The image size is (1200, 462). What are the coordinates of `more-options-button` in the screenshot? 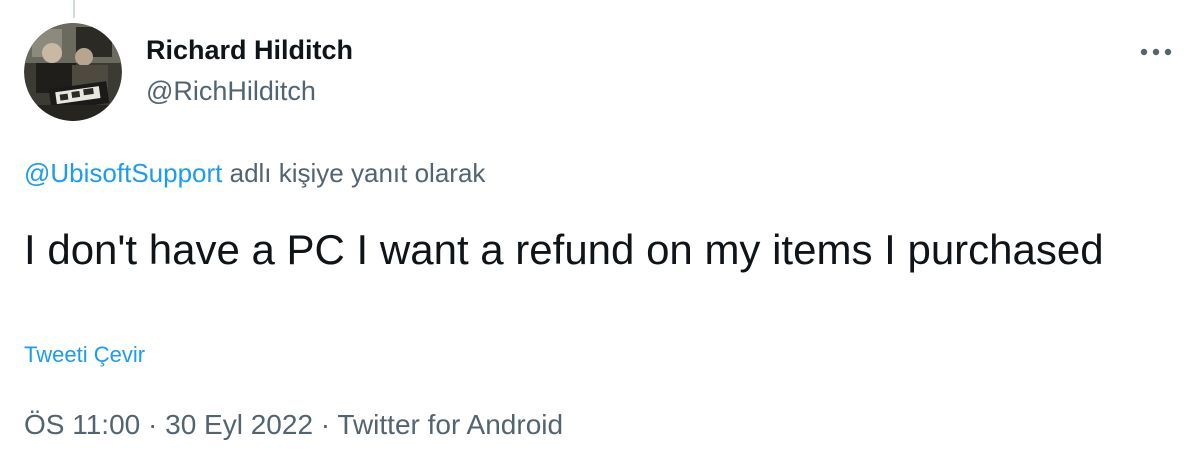 It's located at (1156, 52).